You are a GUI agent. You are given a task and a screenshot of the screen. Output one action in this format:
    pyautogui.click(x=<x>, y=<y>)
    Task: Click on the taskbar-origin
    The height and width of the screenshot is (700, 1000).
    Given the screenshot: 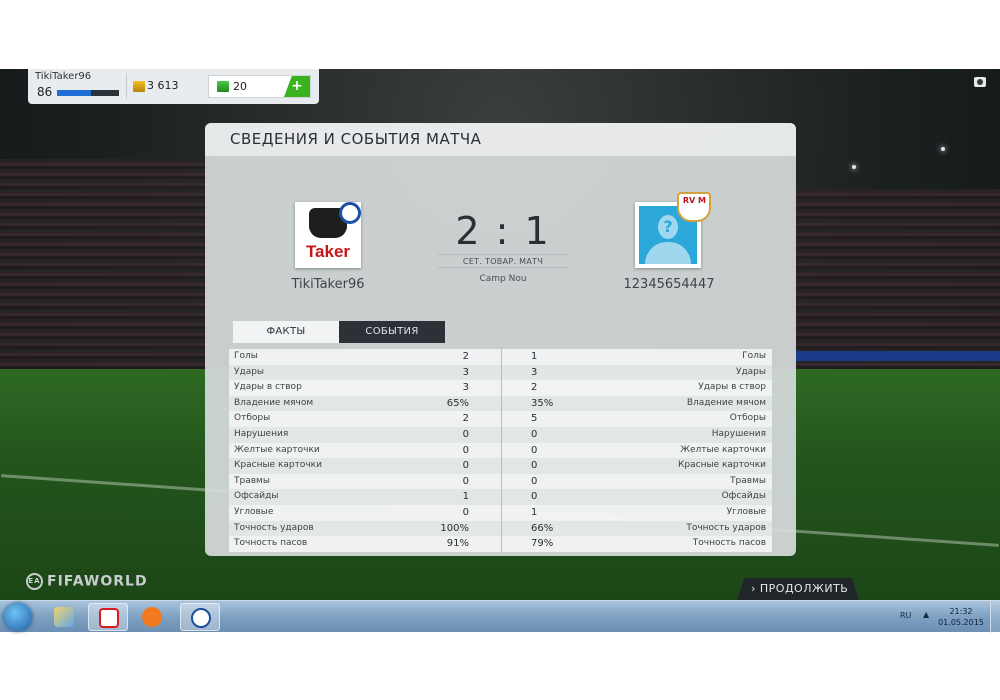 What is the action you would take?
    pyautogui.click(x=152, y=617)
    